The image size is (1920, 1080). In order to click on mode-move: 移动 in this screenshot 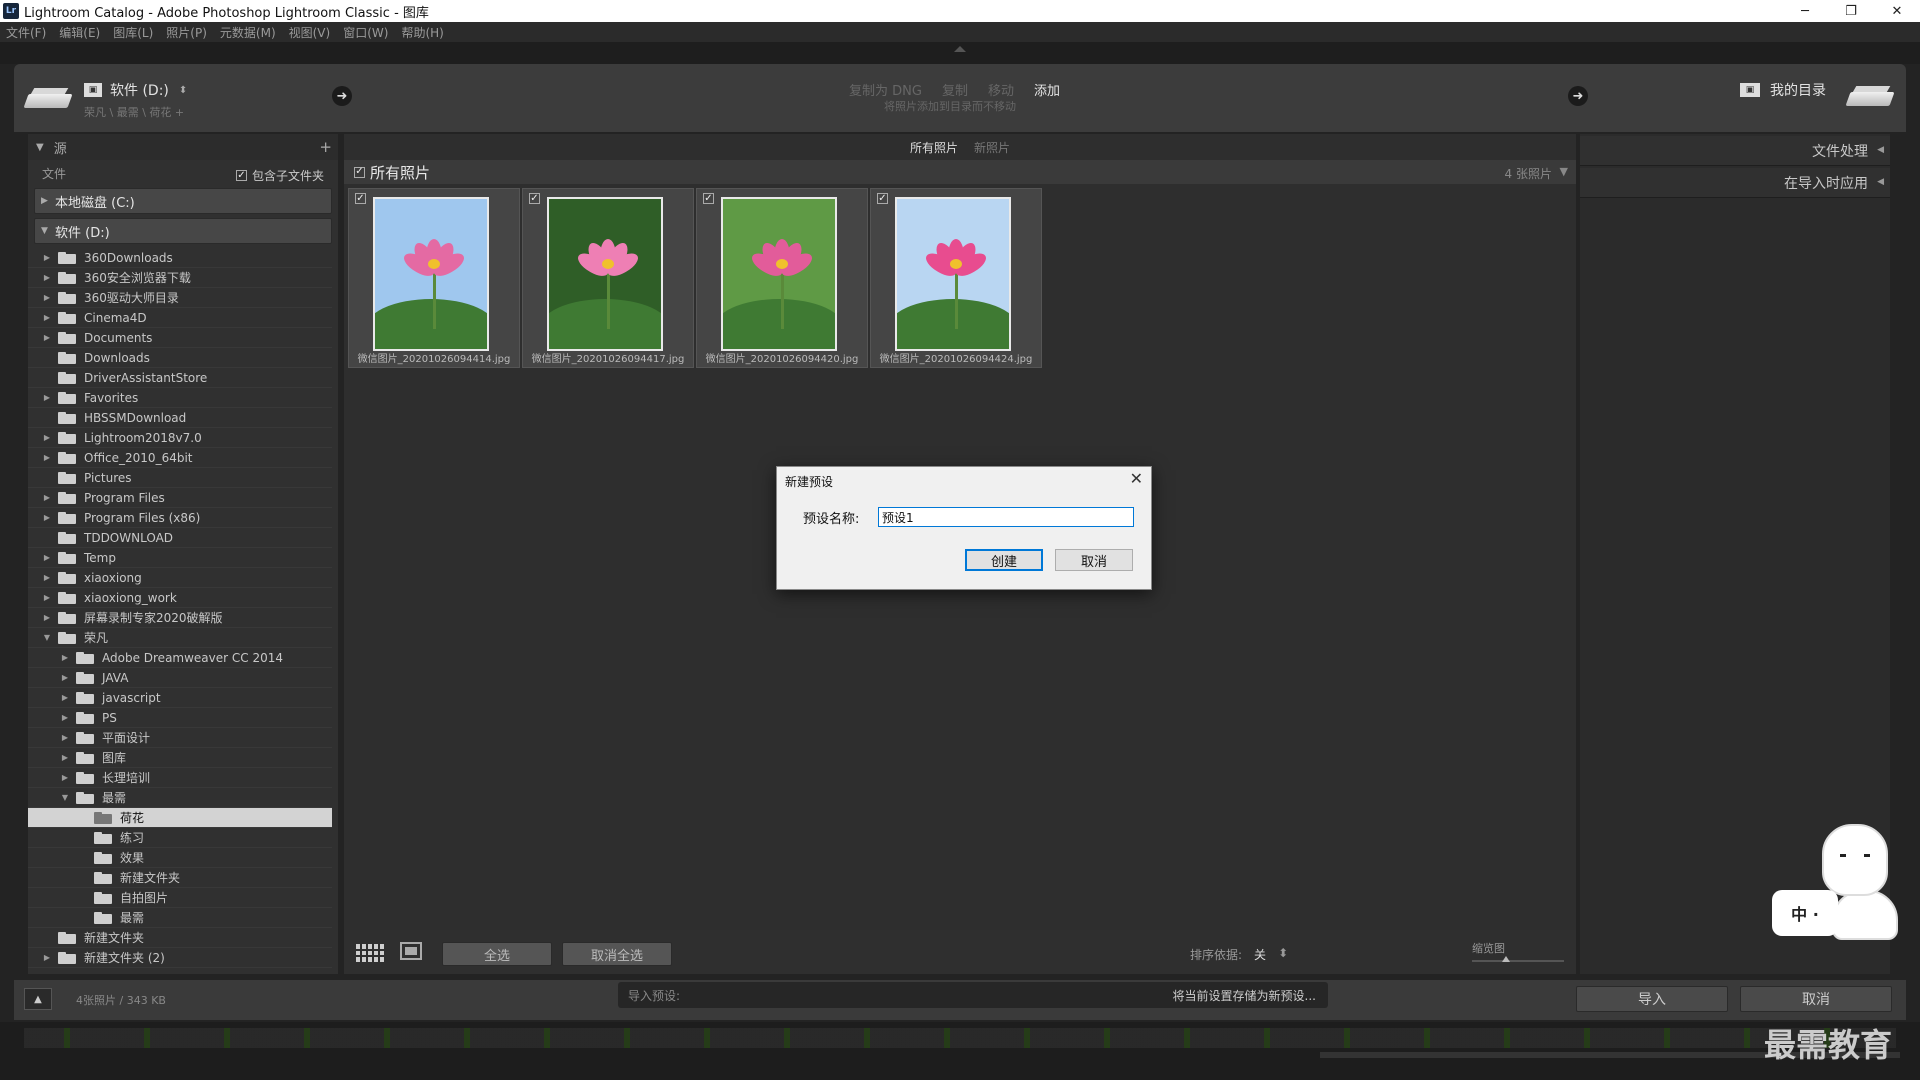, I will do `click(1001, 89)`.